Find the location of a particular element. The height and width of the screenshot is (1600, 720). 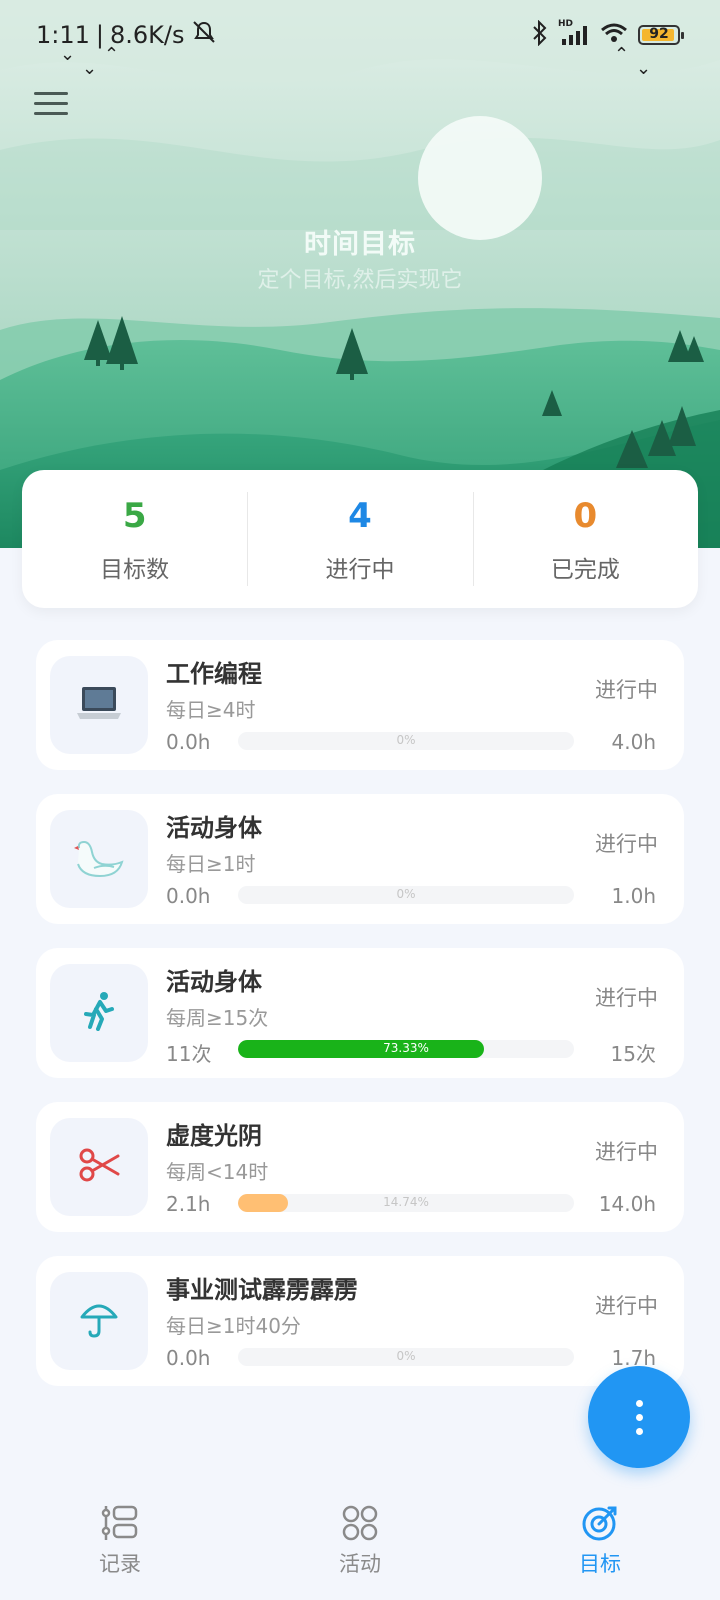

goal-rule: 每日≥4时 is located at coordinates (211, 710).